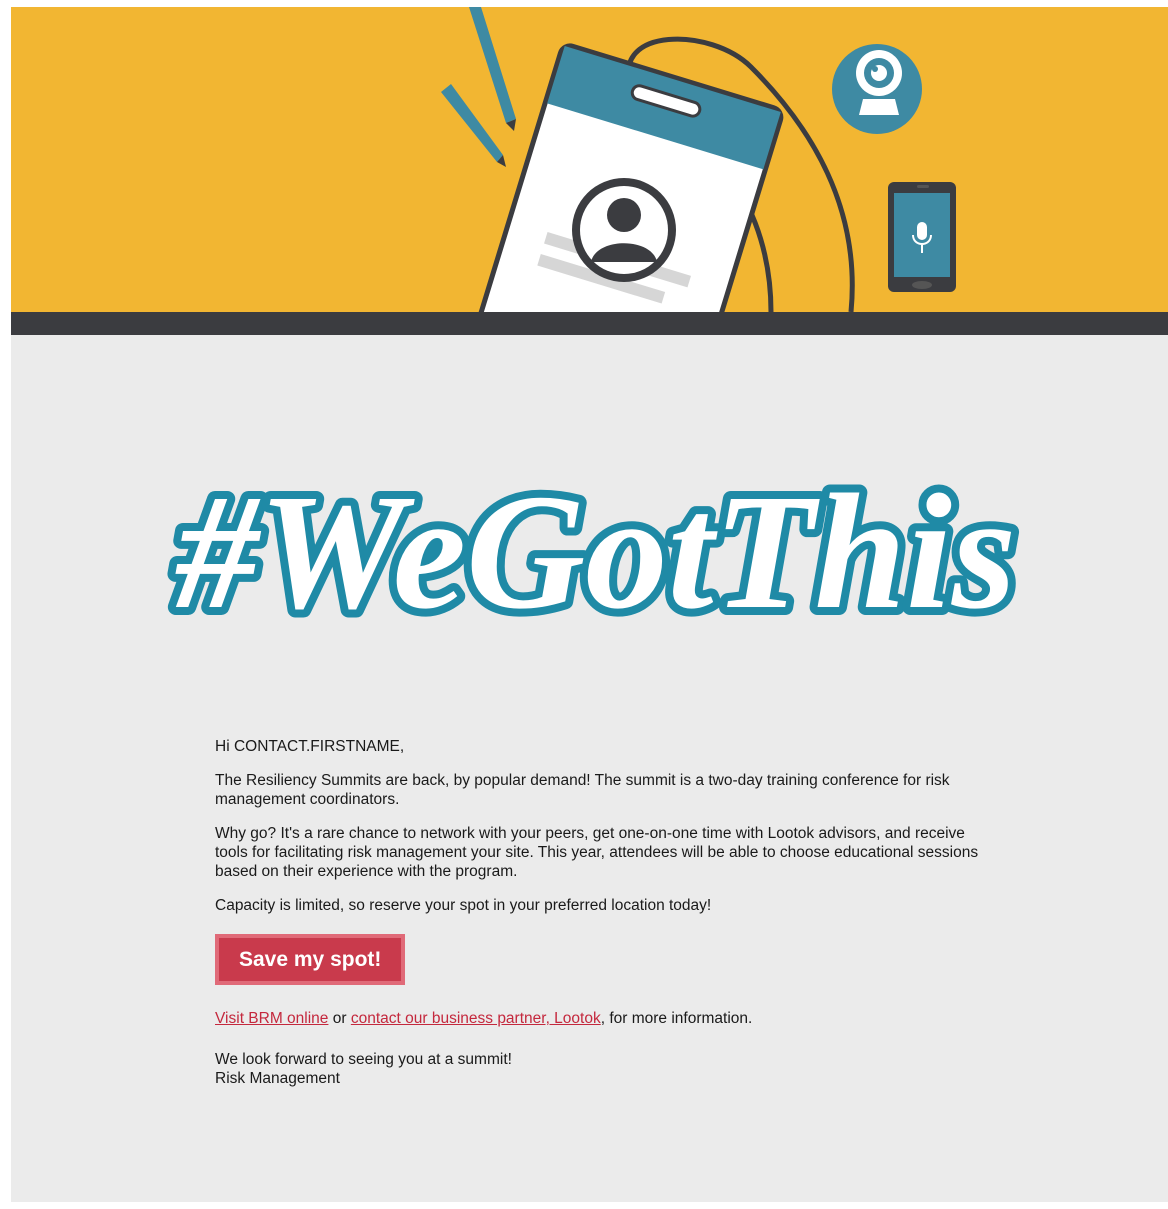  I want to click on banner-divider, so click(589, 323).